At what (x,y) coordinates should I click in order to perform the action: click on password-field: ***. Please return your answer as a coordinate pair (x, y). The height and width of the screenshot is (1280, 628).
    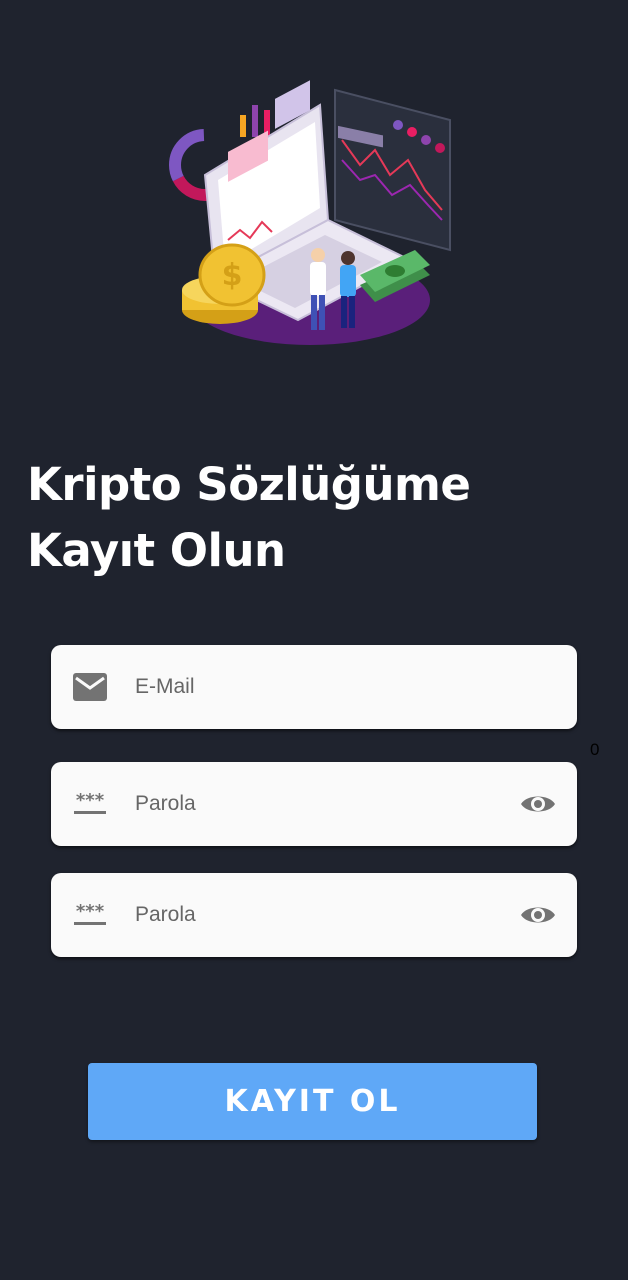
    Looking at the image, I should click on (314, 804).